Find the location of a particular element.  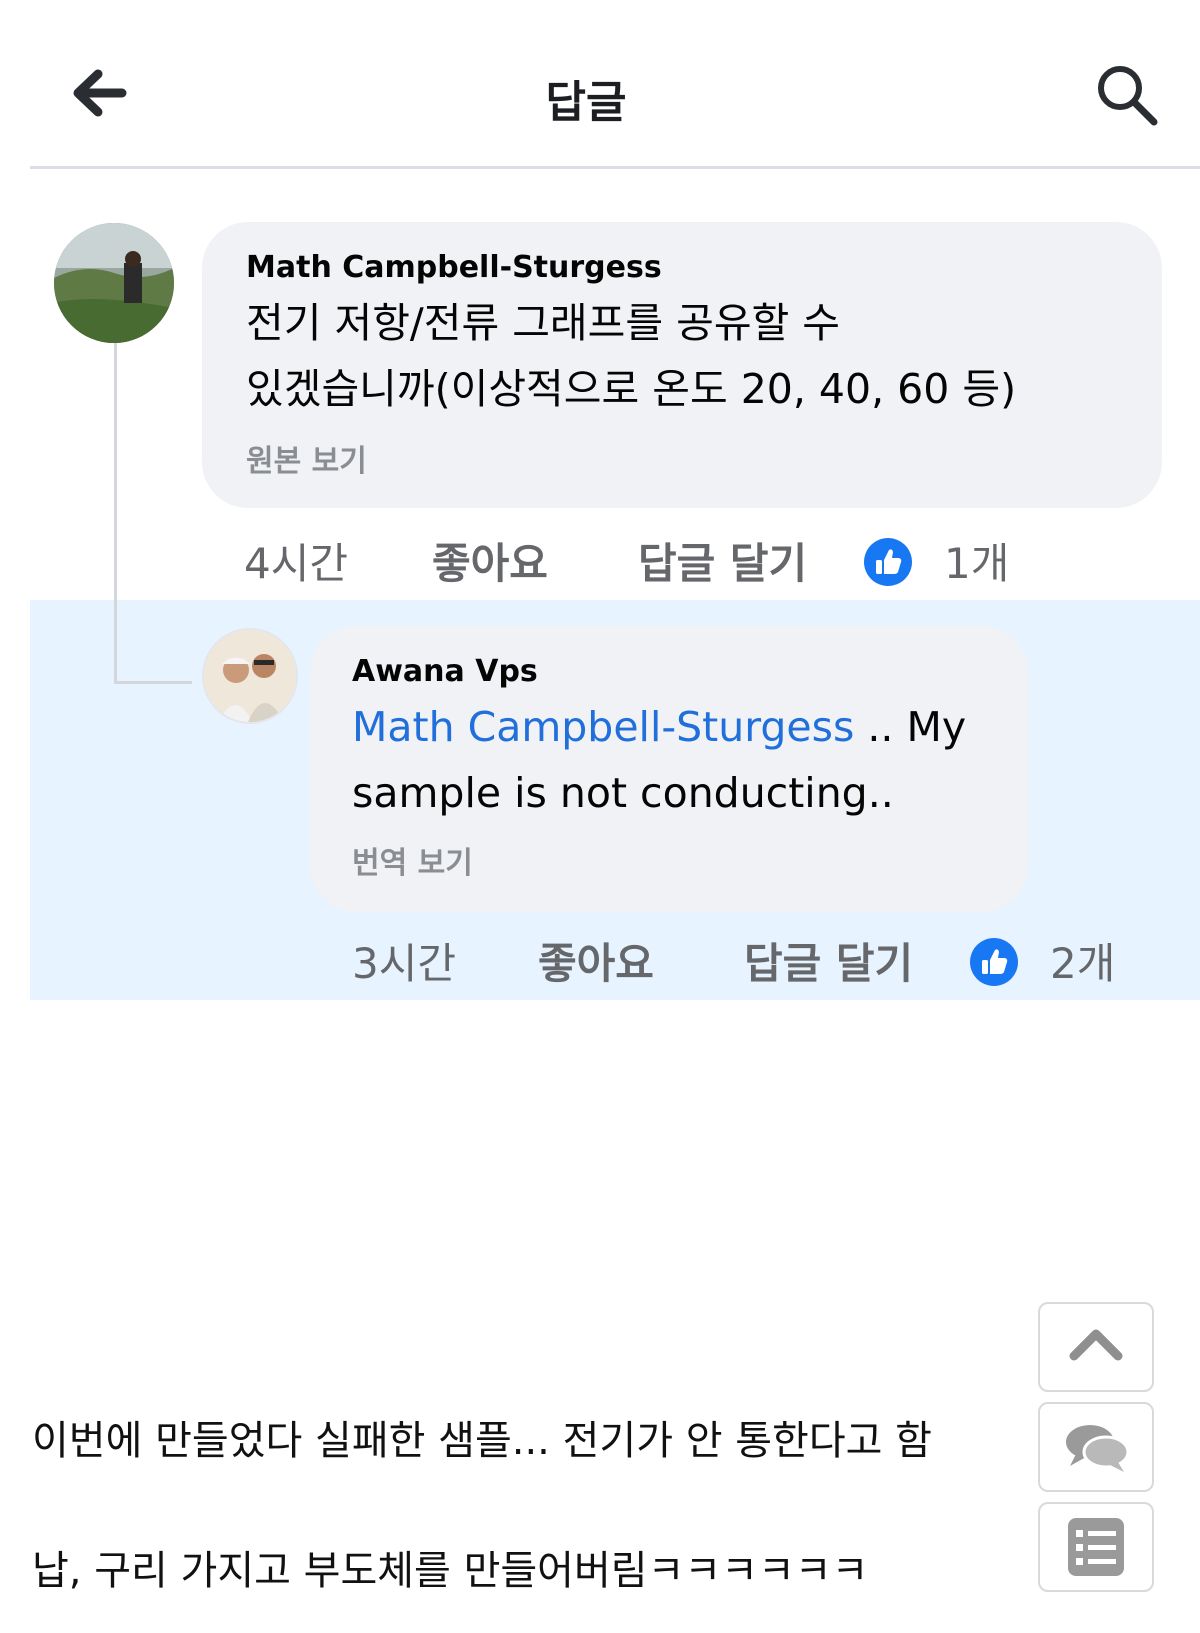

top-bar: 답글 is located at coordinates (600, 84).